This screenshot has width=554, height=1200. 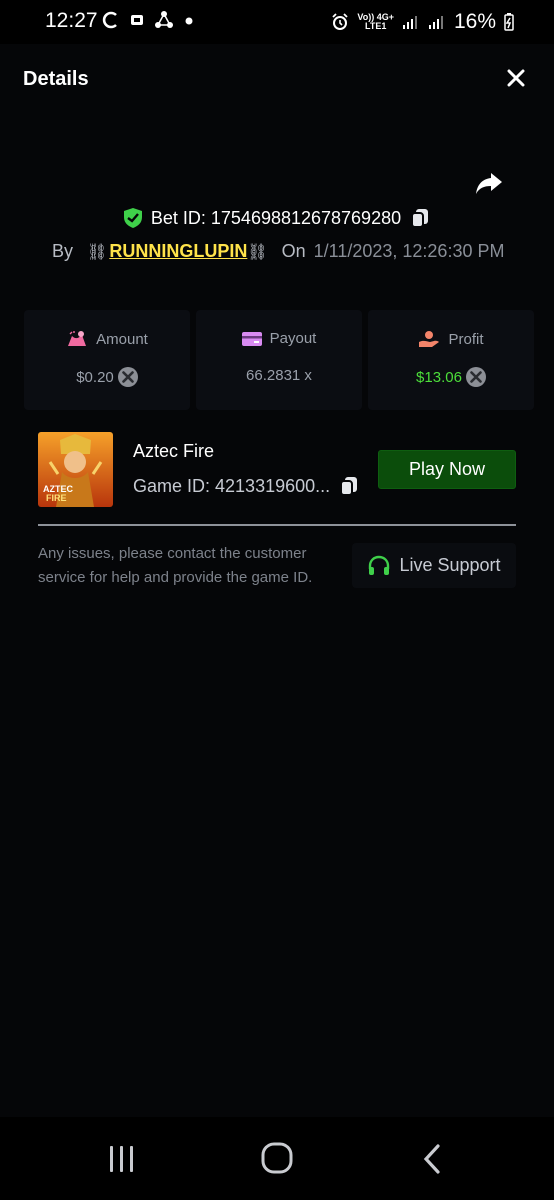 What do you see at coordinates (340, 21) in the screenshot?
I see `alarm-icon` at bounding box center [340, 21].